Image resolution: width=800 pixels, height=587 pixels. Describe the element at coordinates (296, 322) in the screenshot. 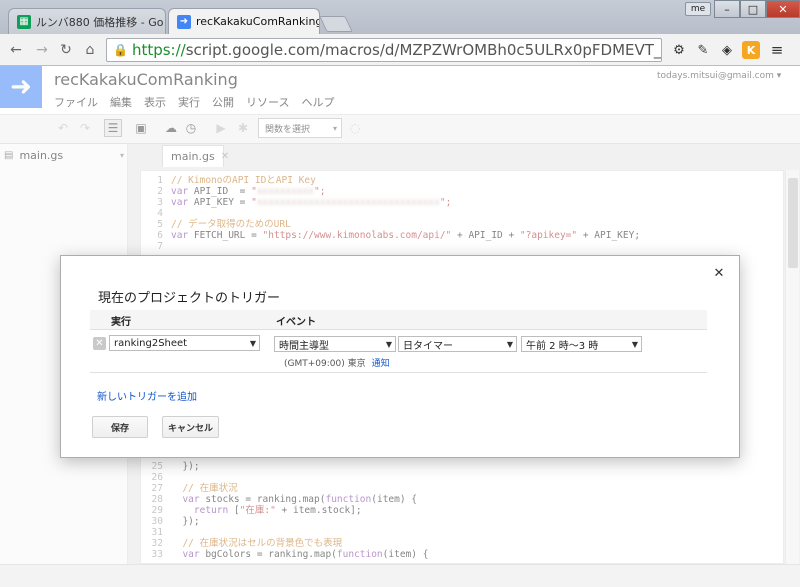

I see `column-header-event: イベント` at that location.